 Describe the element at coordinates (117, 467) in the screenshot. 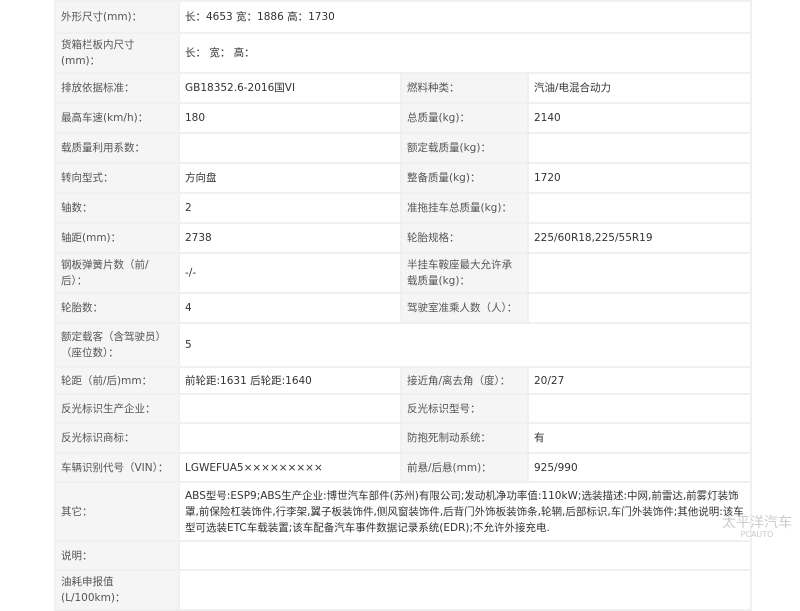

I see `spec-label: 车辆识别代号（VIN）：` at that location.